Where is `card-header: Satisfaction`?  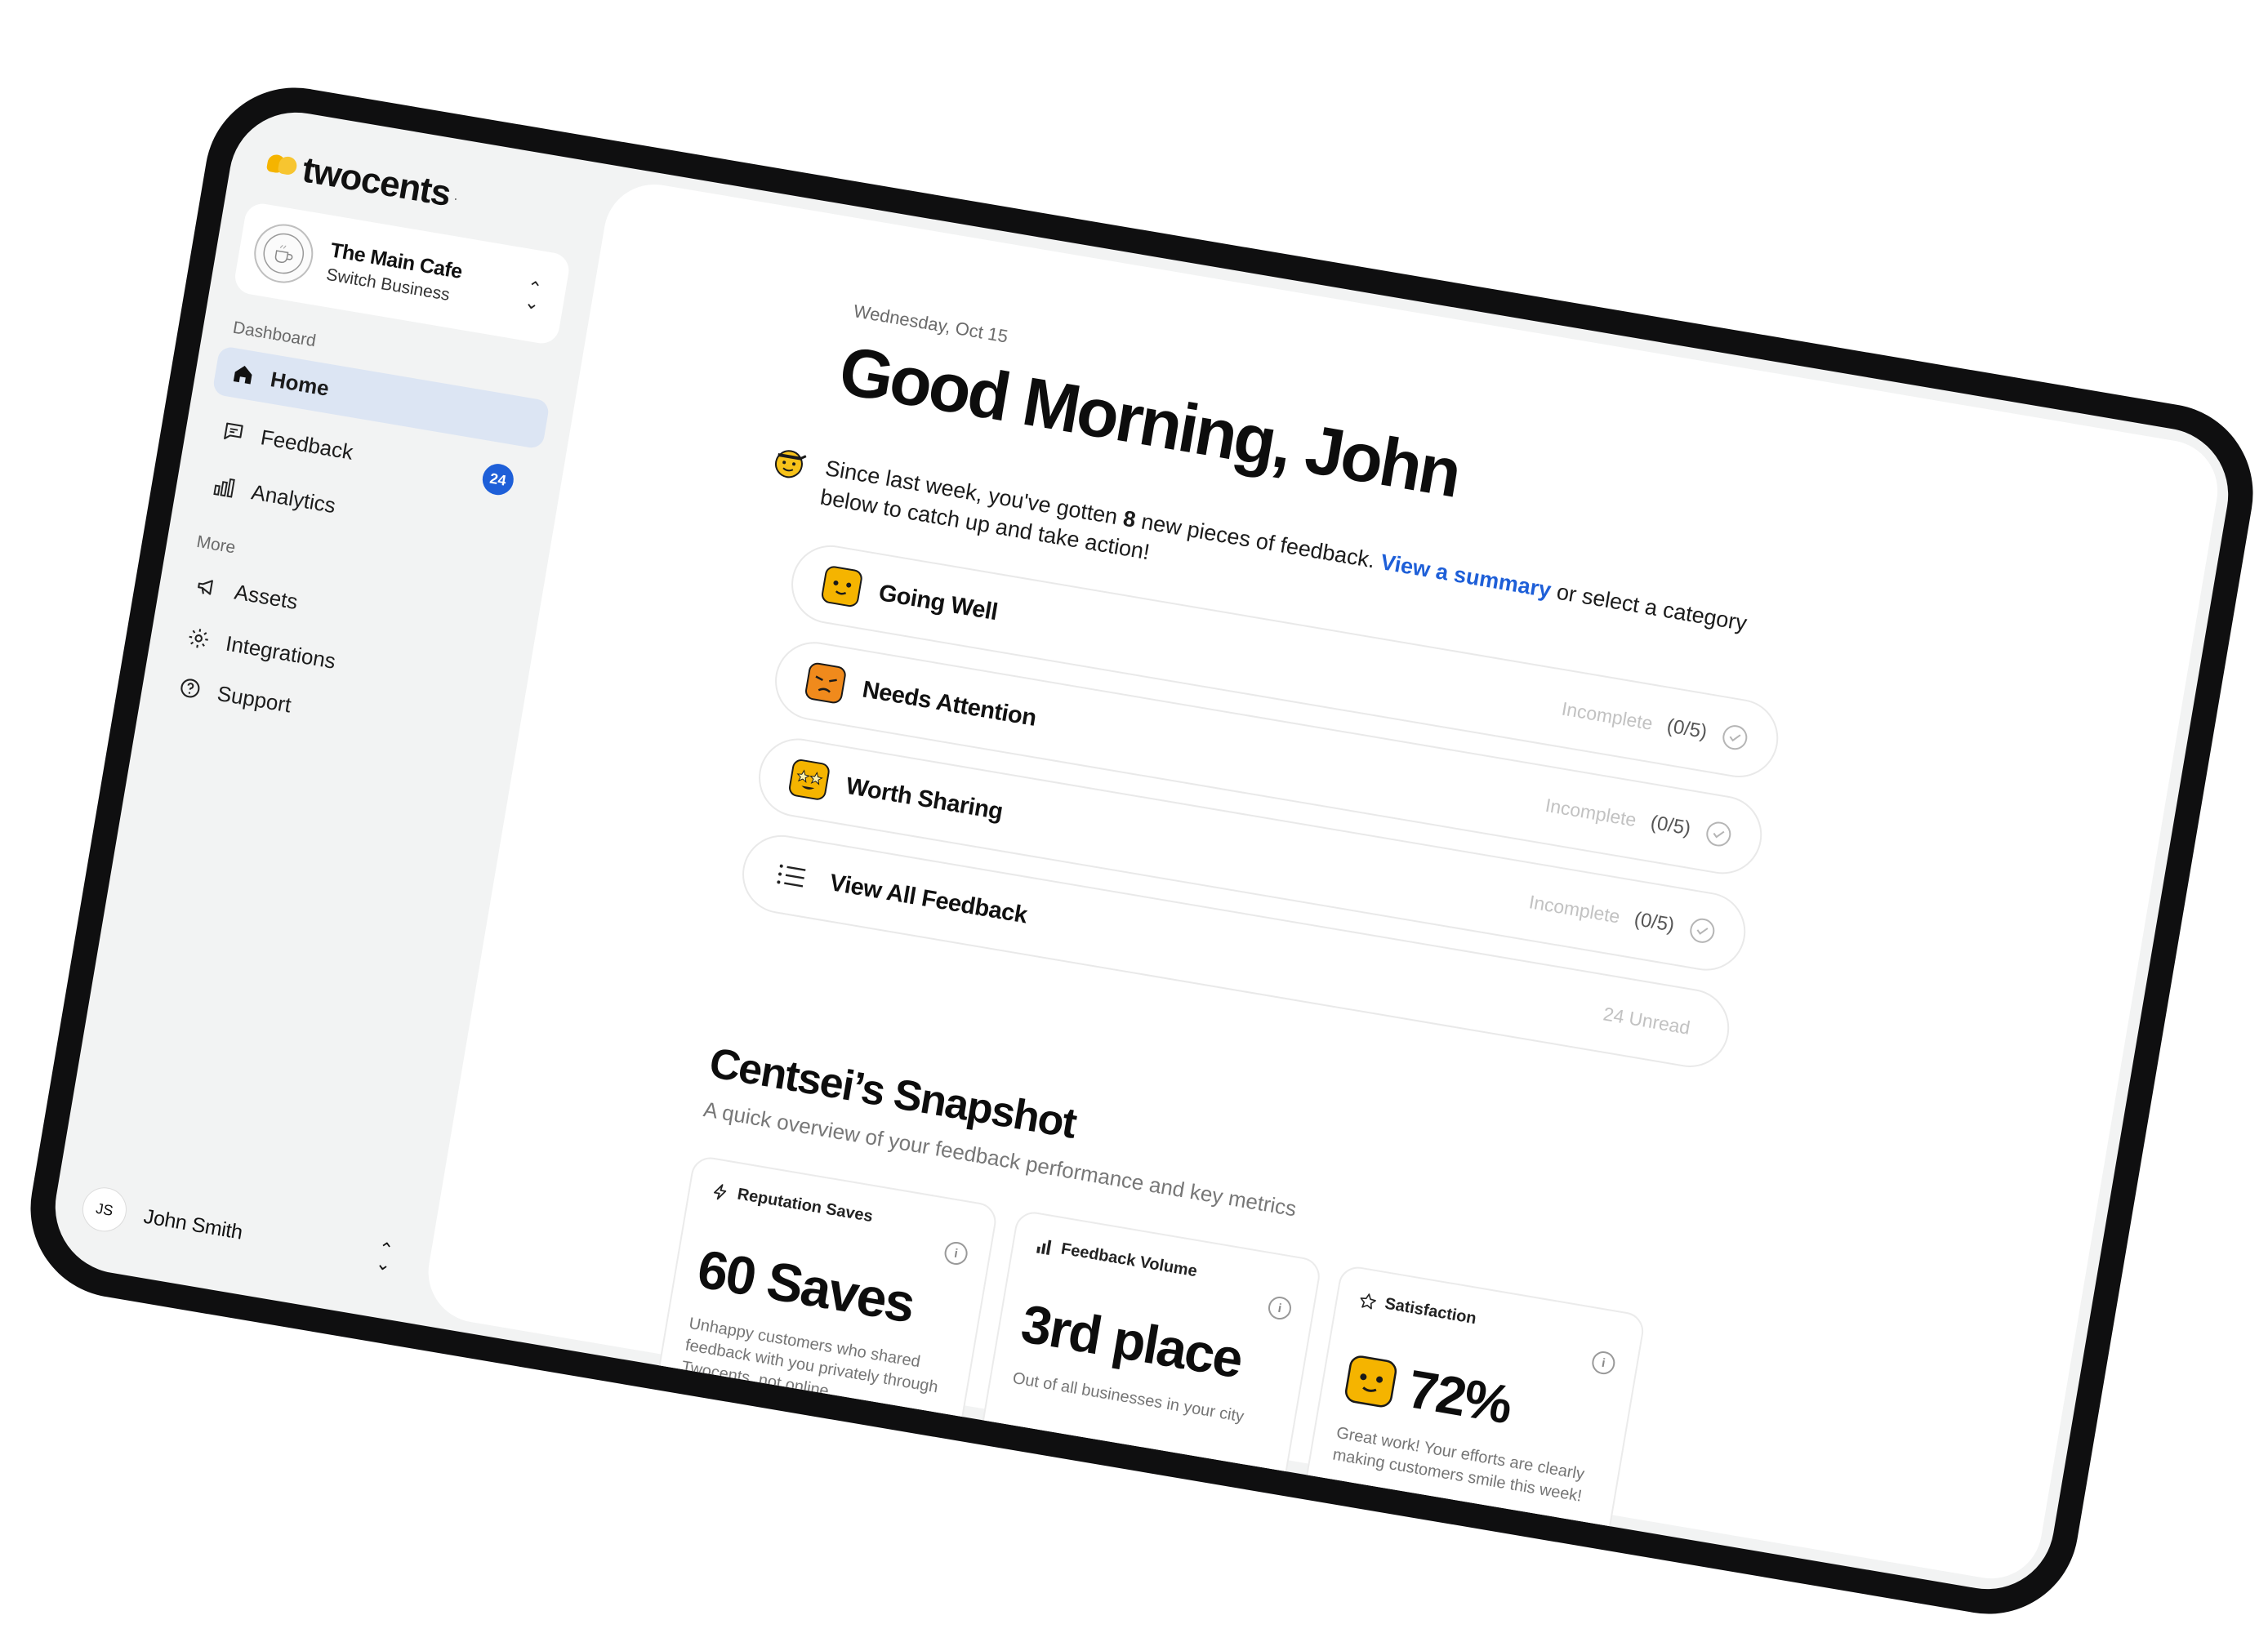
card-header: Satisfaction is located at coordinates (1417, 1309).